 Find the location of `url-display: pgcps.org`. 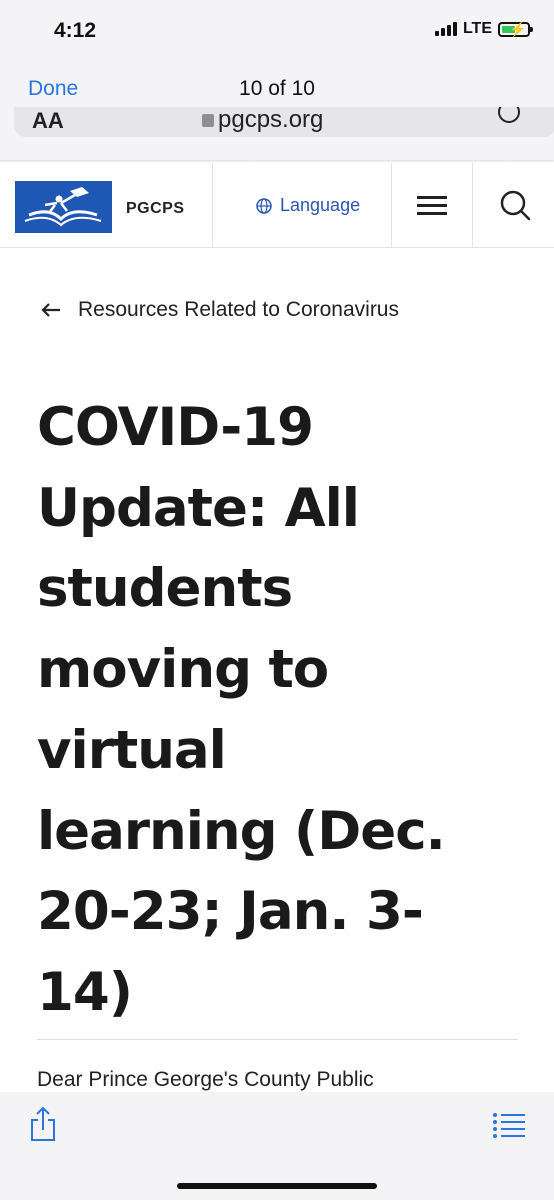

url-display: pgcps.org is located at coordinates (262, 120).